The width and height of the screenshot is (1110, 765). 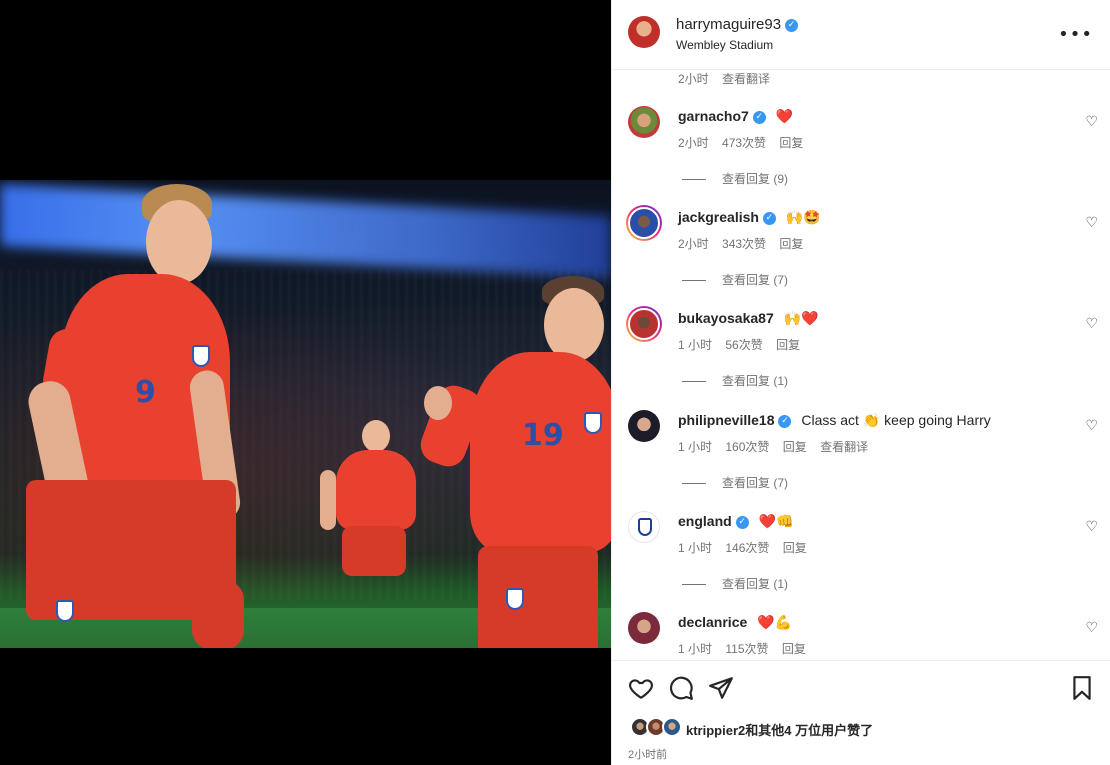 I want to click on comment-like-count: 473次赞, so click(x=744, y=143).